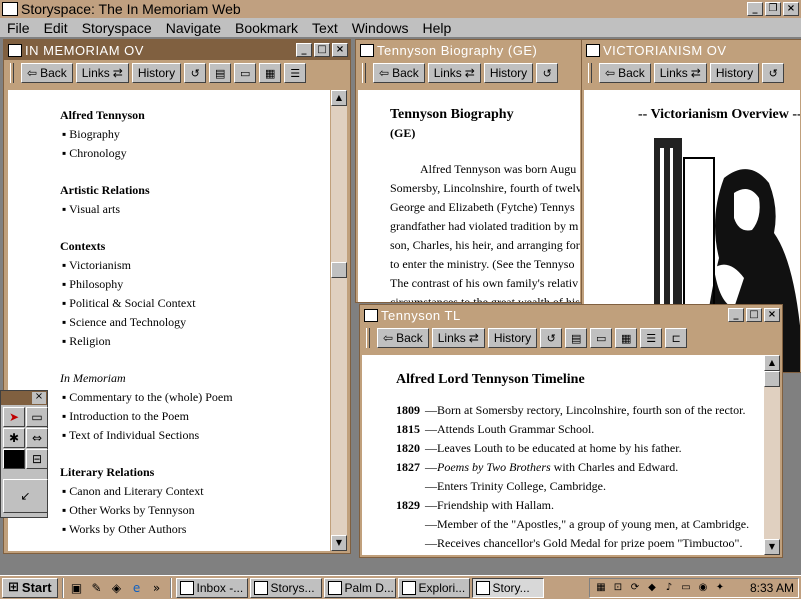 The image size is (801, 599). I want to click on menu-bookmark: Bookmark, so click(266, 28).